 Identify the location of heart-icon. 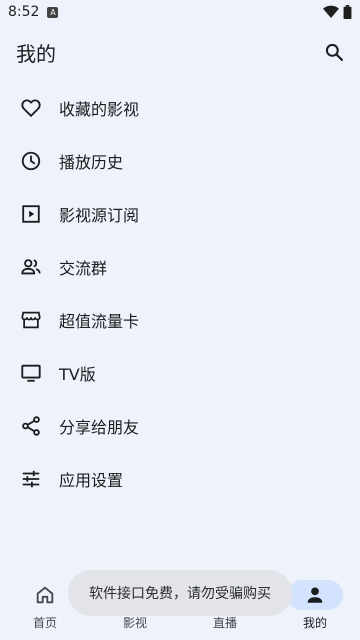
(31, 108).